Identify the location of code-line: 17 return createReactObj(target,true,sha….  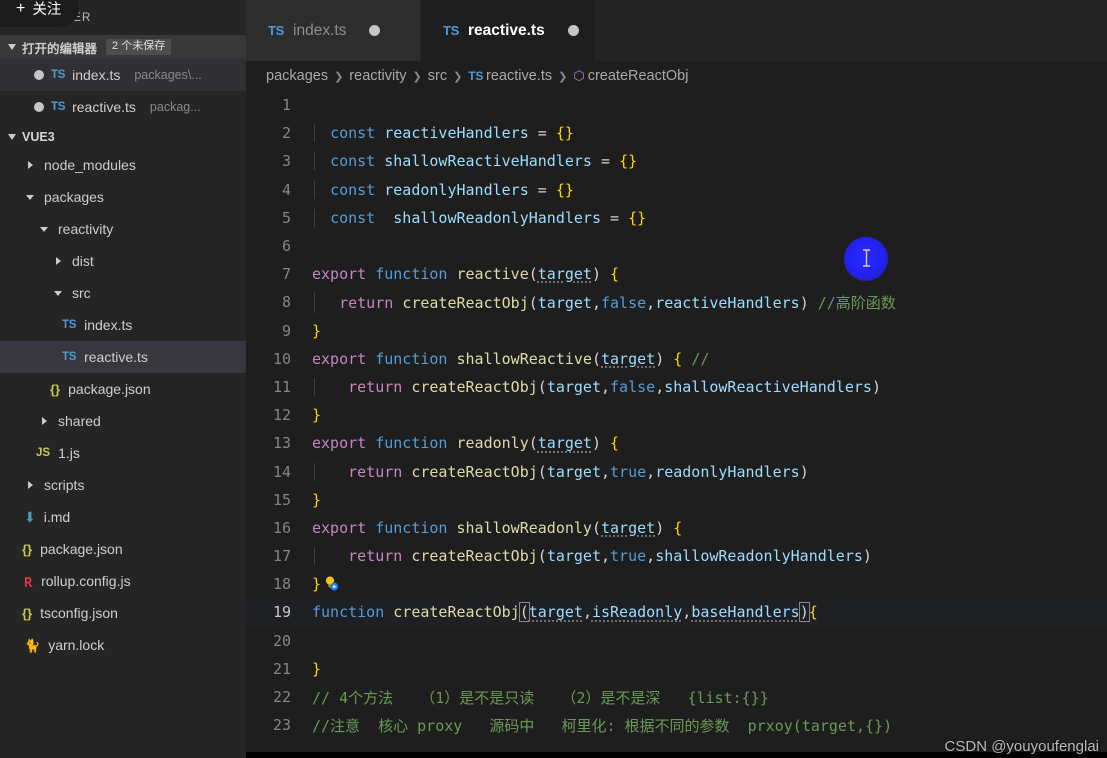
(676, 556).